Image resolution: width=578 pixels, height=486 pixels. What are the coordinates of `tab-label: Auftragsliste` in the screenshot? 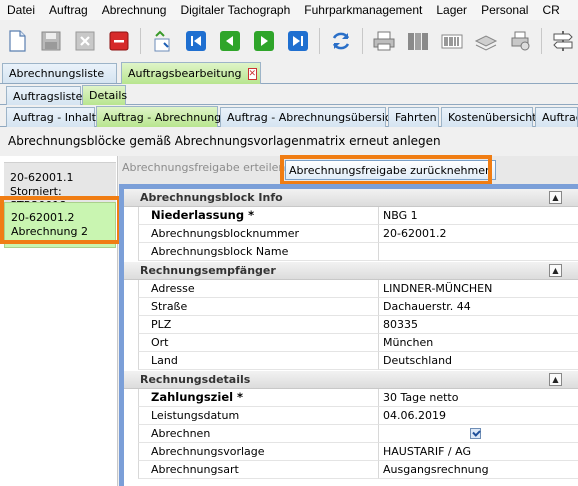 It's located at (48, 96).